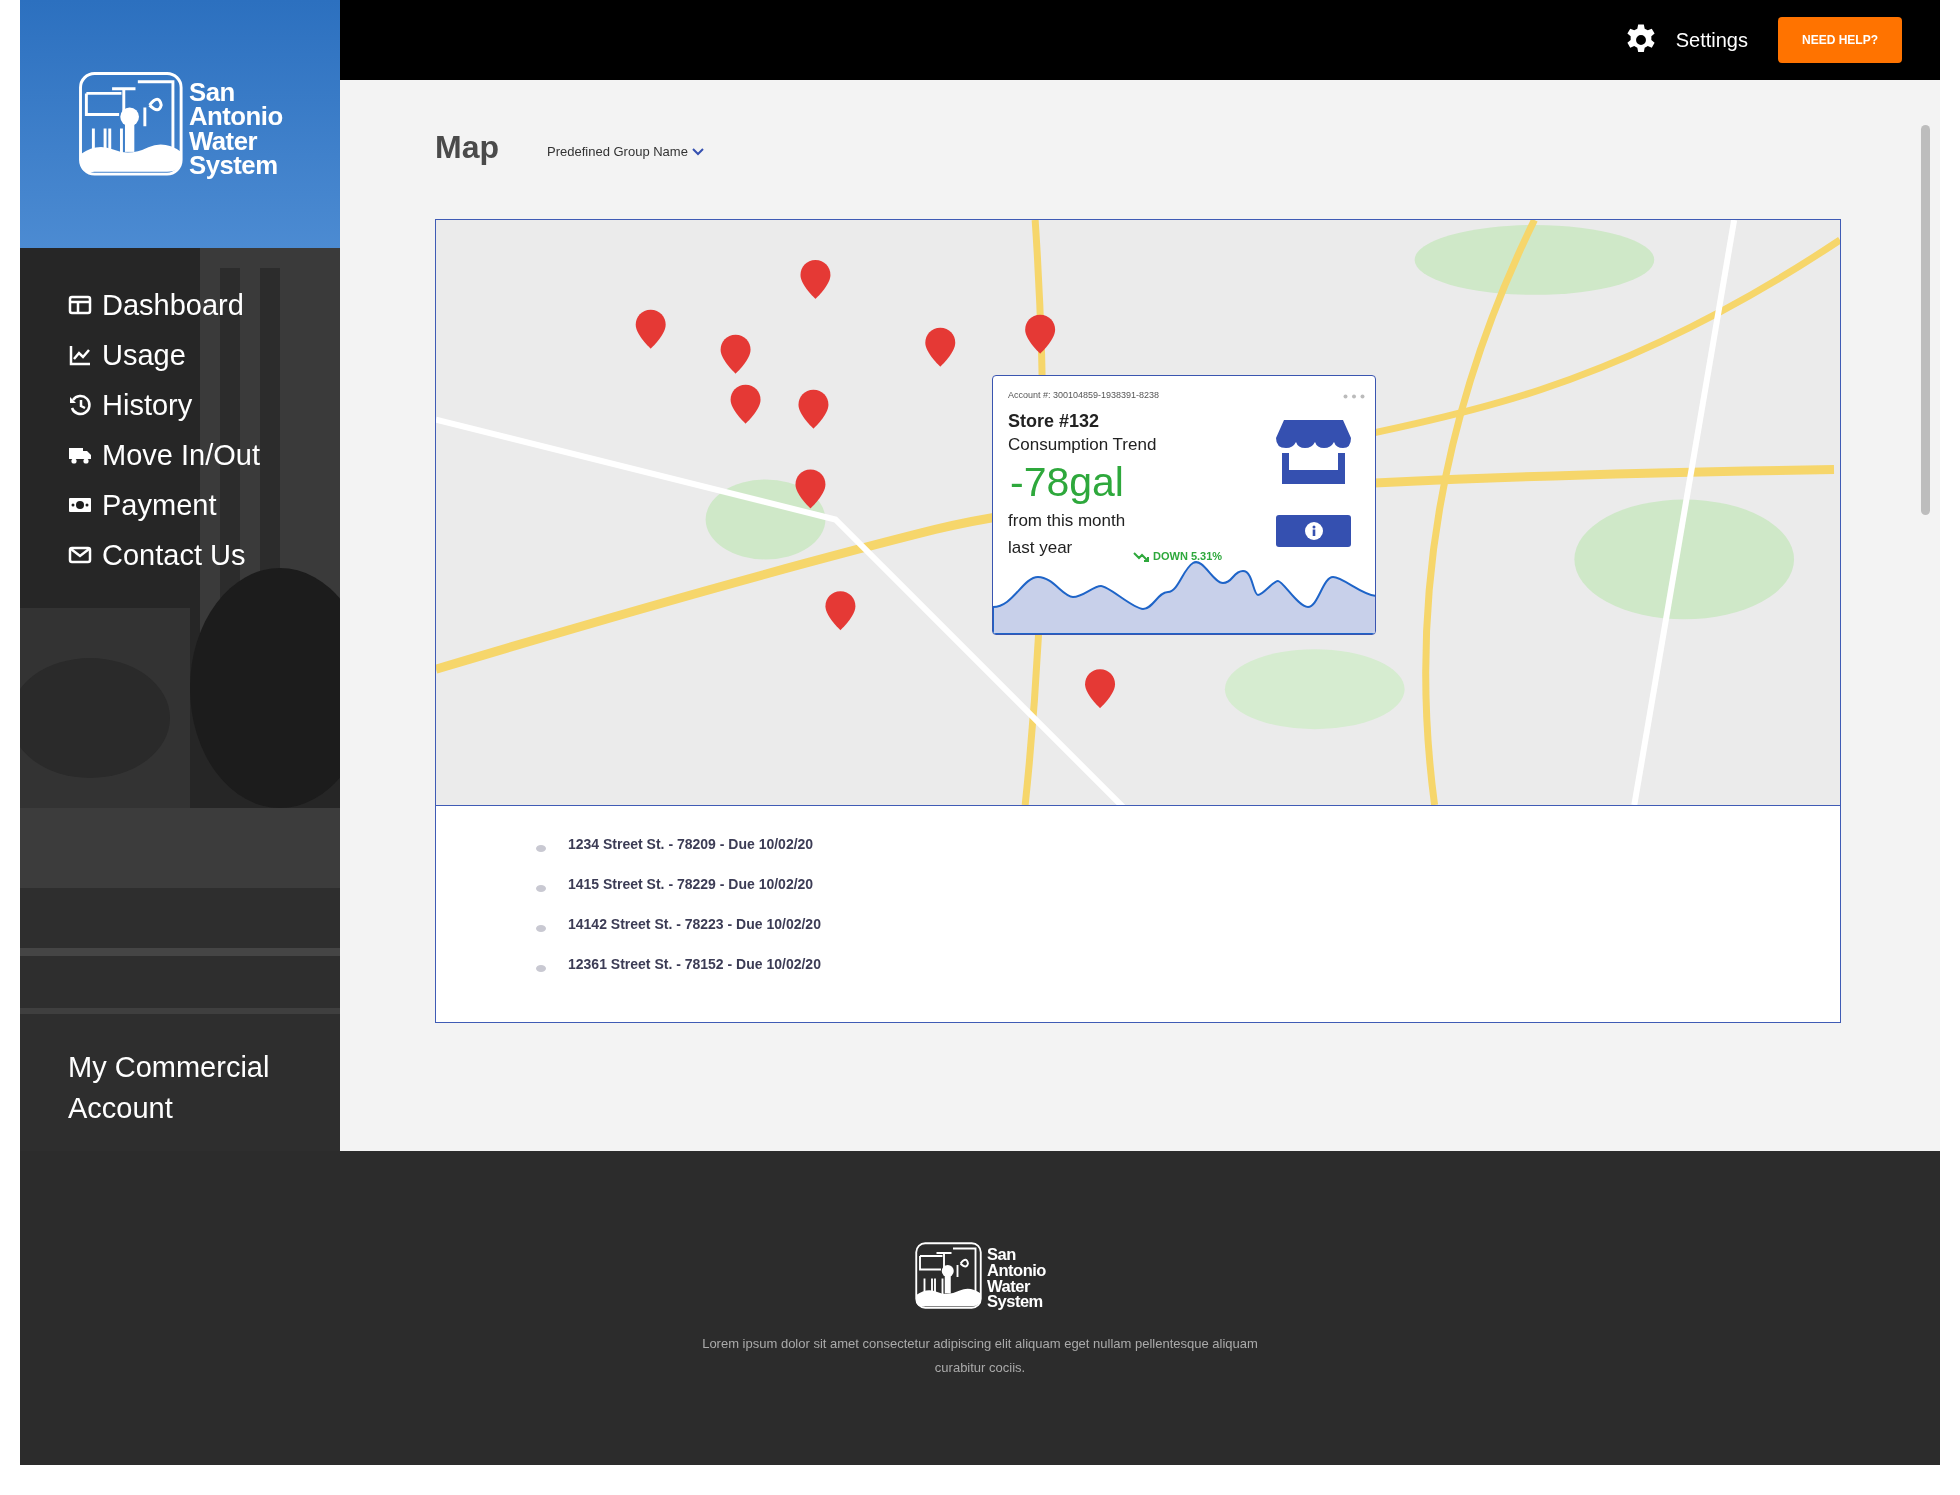  What do you see at coordinates (691, 885) in the screenshot?
I see `address-text: 1415 Street St. - 78229 - Due 10/02/20` at bounding box center [691, 885].